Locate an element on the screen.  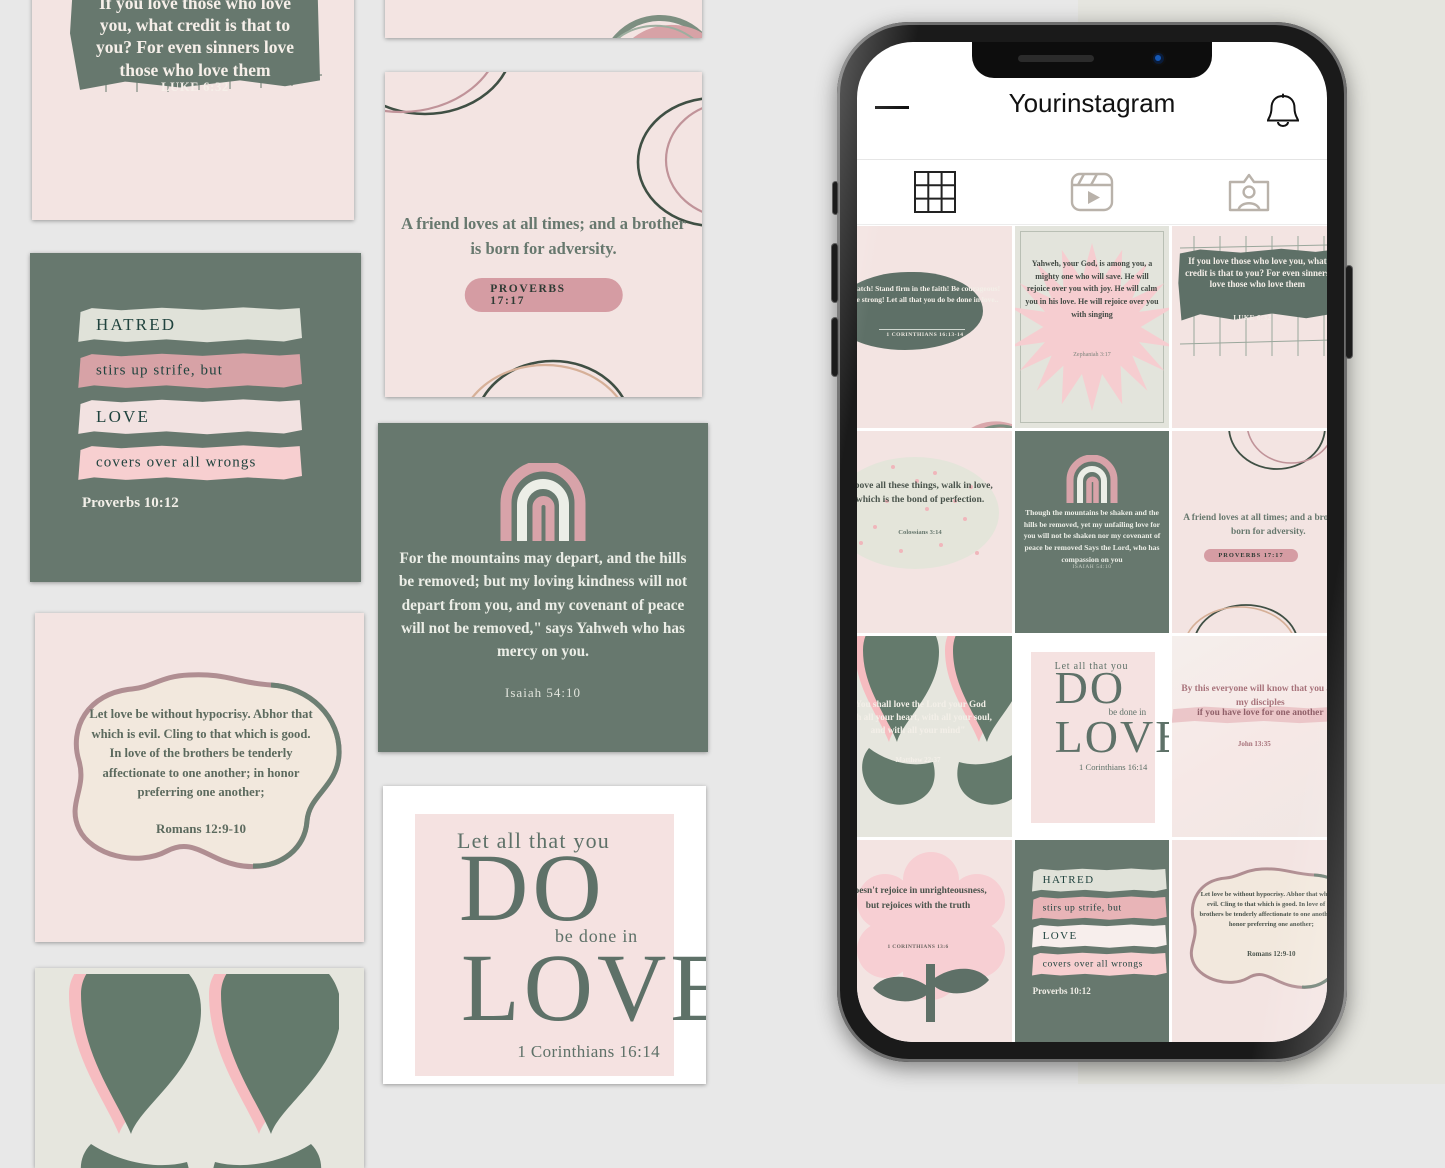
front-camera is located at coordinates (1158, 58).